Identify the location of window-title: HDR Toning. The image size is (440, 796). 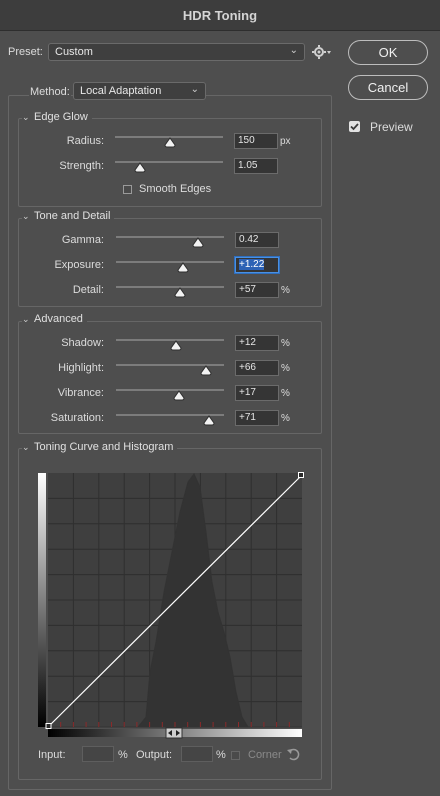
(220, 15).